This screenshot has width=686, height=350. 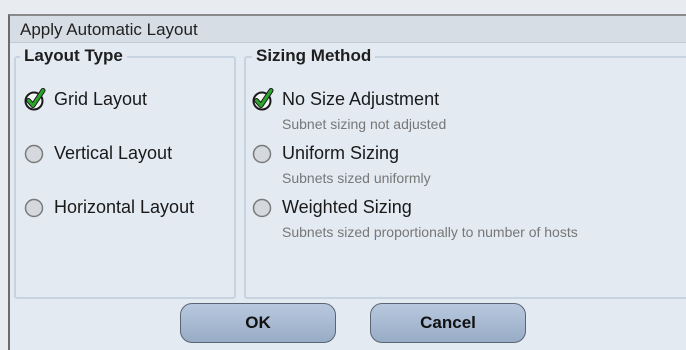 I want to click on cancel-button: Cancel, so click(x=448, y=323).